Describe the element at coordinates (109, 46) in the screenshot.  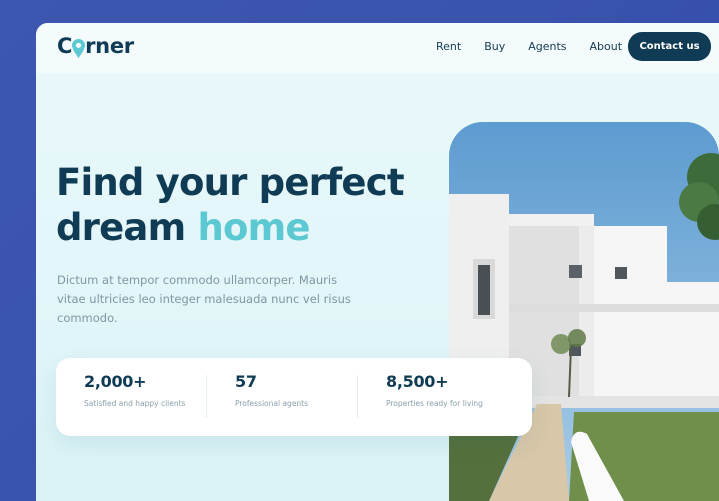
I see `logo-letters-rner: rner` at that location.